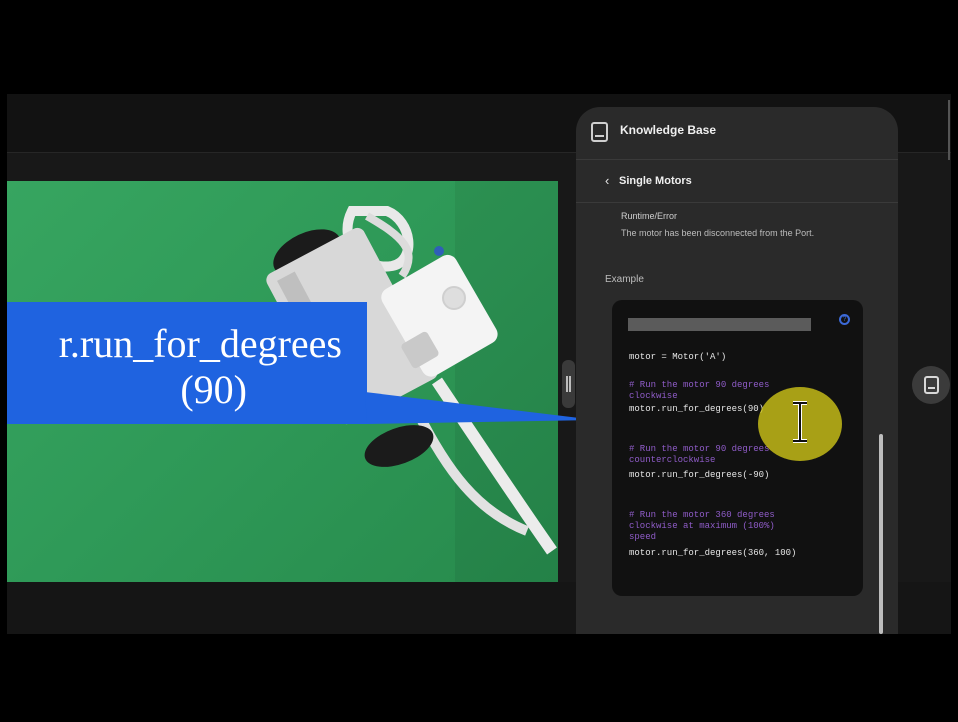 This screenshot has height=722, width=958. Describe the element at coordinates (737, 181) in the screenshot. I see `back-to-single-motors: ‹ Single Motors` at that location.